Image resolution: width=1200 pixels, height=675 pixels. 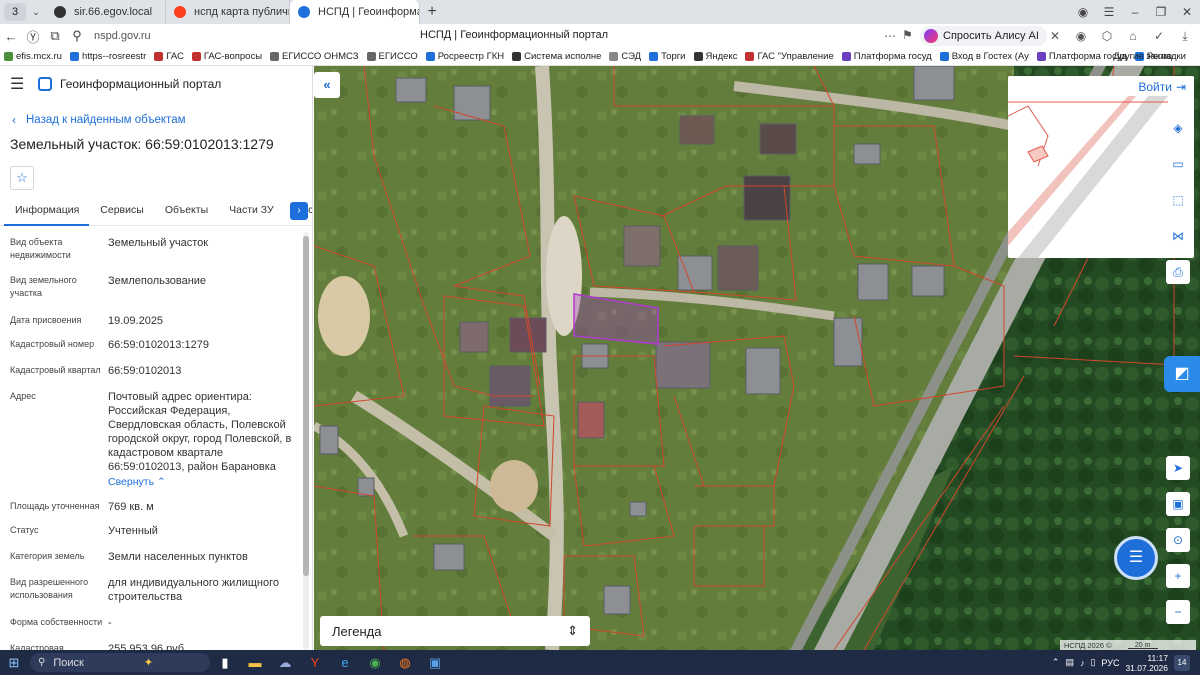 I want to click on share-button: ⋈, so click(x=1178, y=236).